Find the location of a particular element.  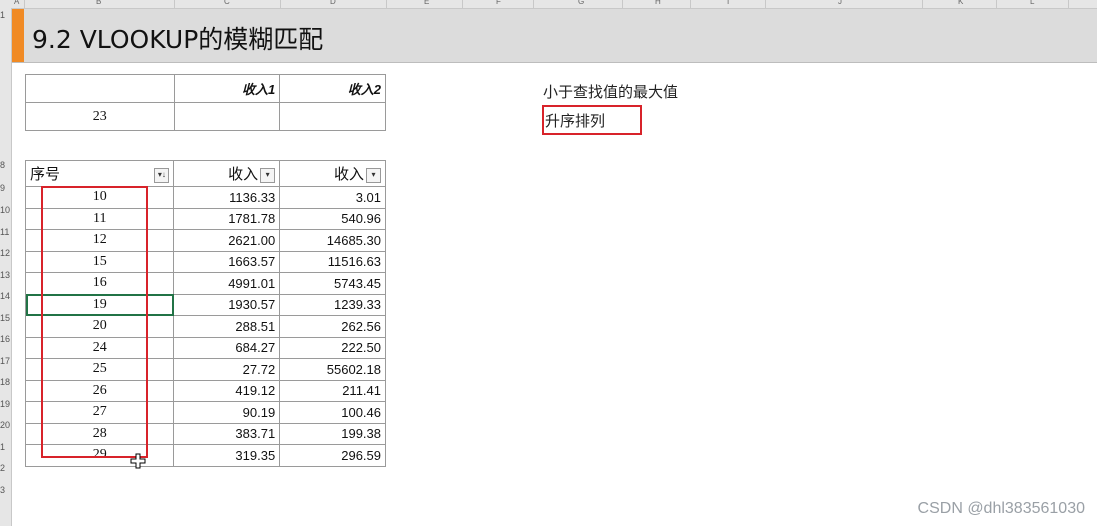

lookup-table: 收入1 收入2 23 is located at coordinates (205, 102).